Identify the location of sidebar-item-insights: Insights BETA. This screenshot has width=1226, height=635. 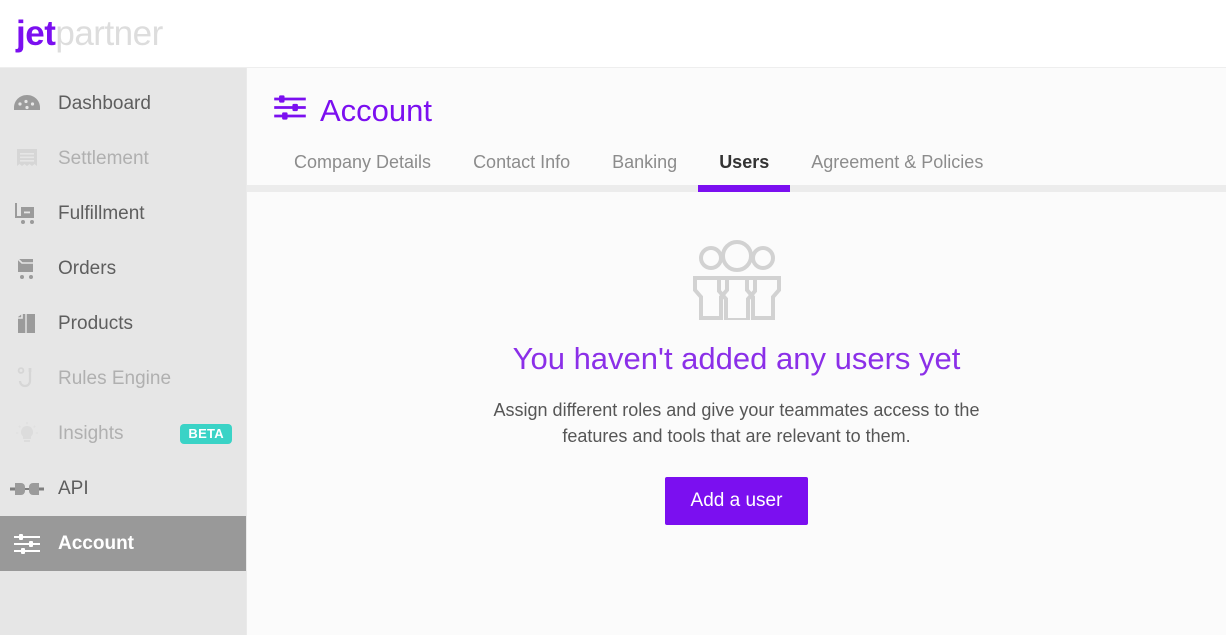
(123, 433).